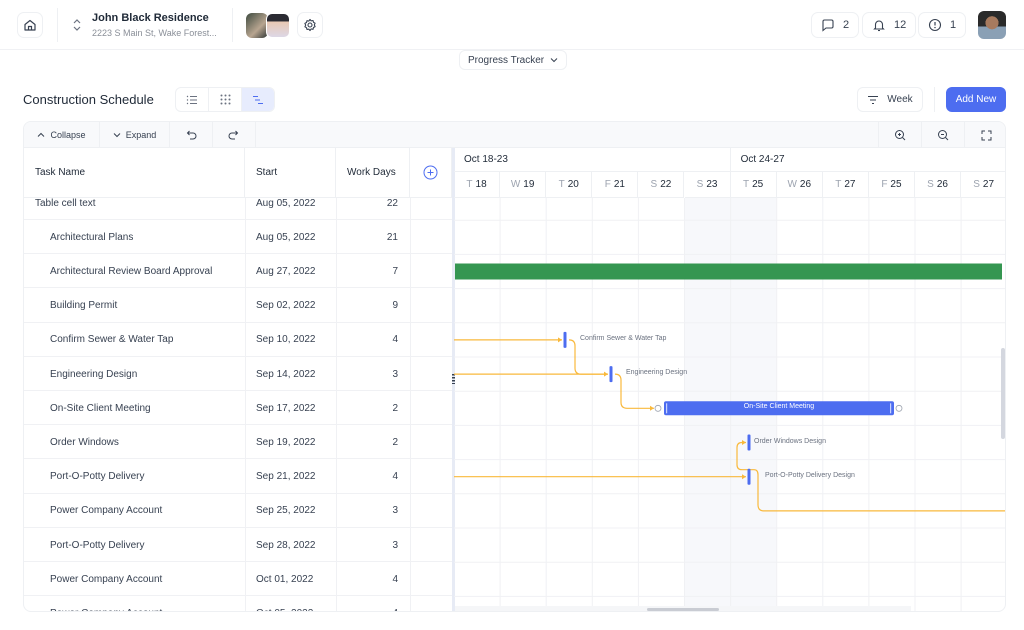 This screenshot has height=630, width=1024. I want to click on day-letter: T, so click(746, 184).